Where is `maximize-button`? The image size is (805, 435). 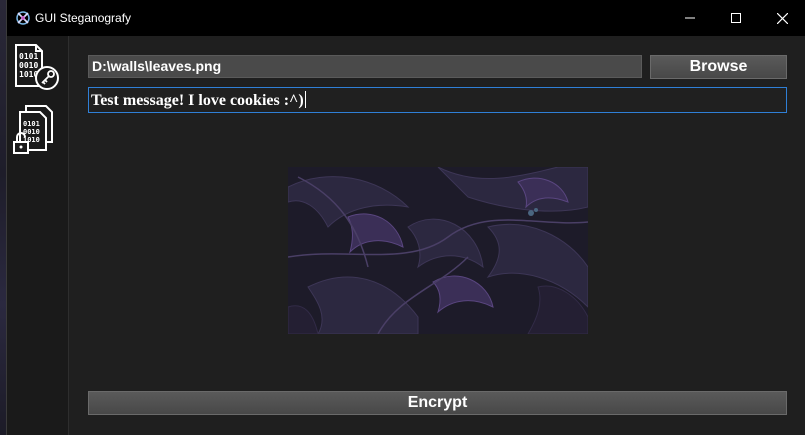 maximize-button is located at coordinates (736, 18).